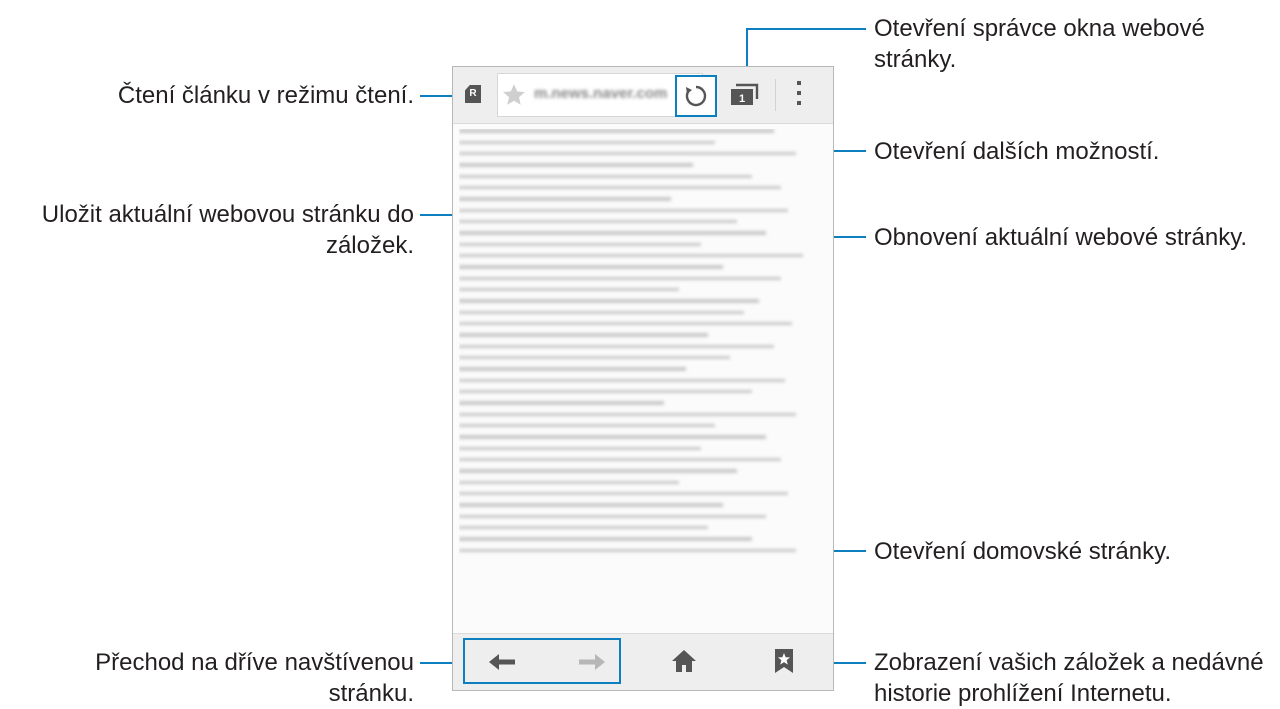 The image size is (1280, 709). I want to click on reader-mode-icon: R, so click(473, 94).